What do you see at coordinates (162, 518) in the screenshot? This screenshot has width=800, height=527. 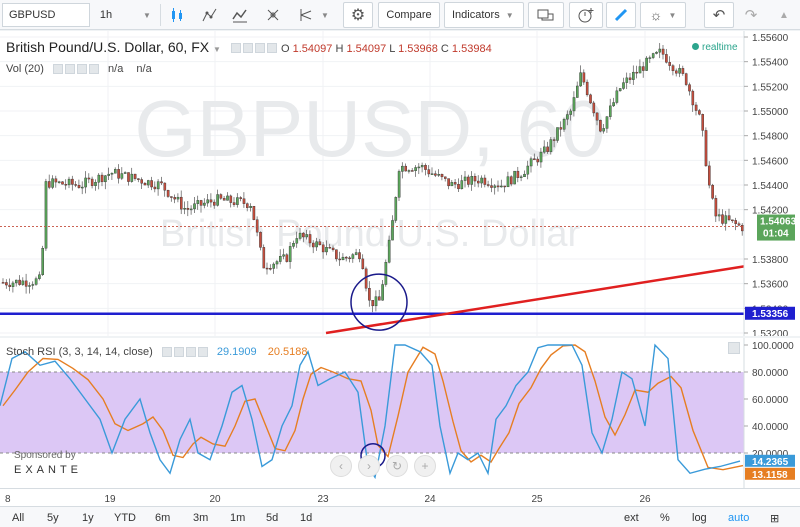 I see `range-button-6m: 6m` at bounding box center [162, 518].